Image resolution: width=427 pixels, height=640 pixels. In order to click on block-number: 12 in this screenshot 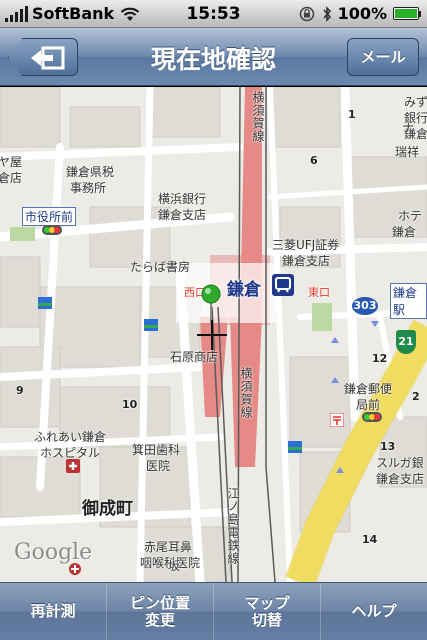, I will do `click(380, 358)`.